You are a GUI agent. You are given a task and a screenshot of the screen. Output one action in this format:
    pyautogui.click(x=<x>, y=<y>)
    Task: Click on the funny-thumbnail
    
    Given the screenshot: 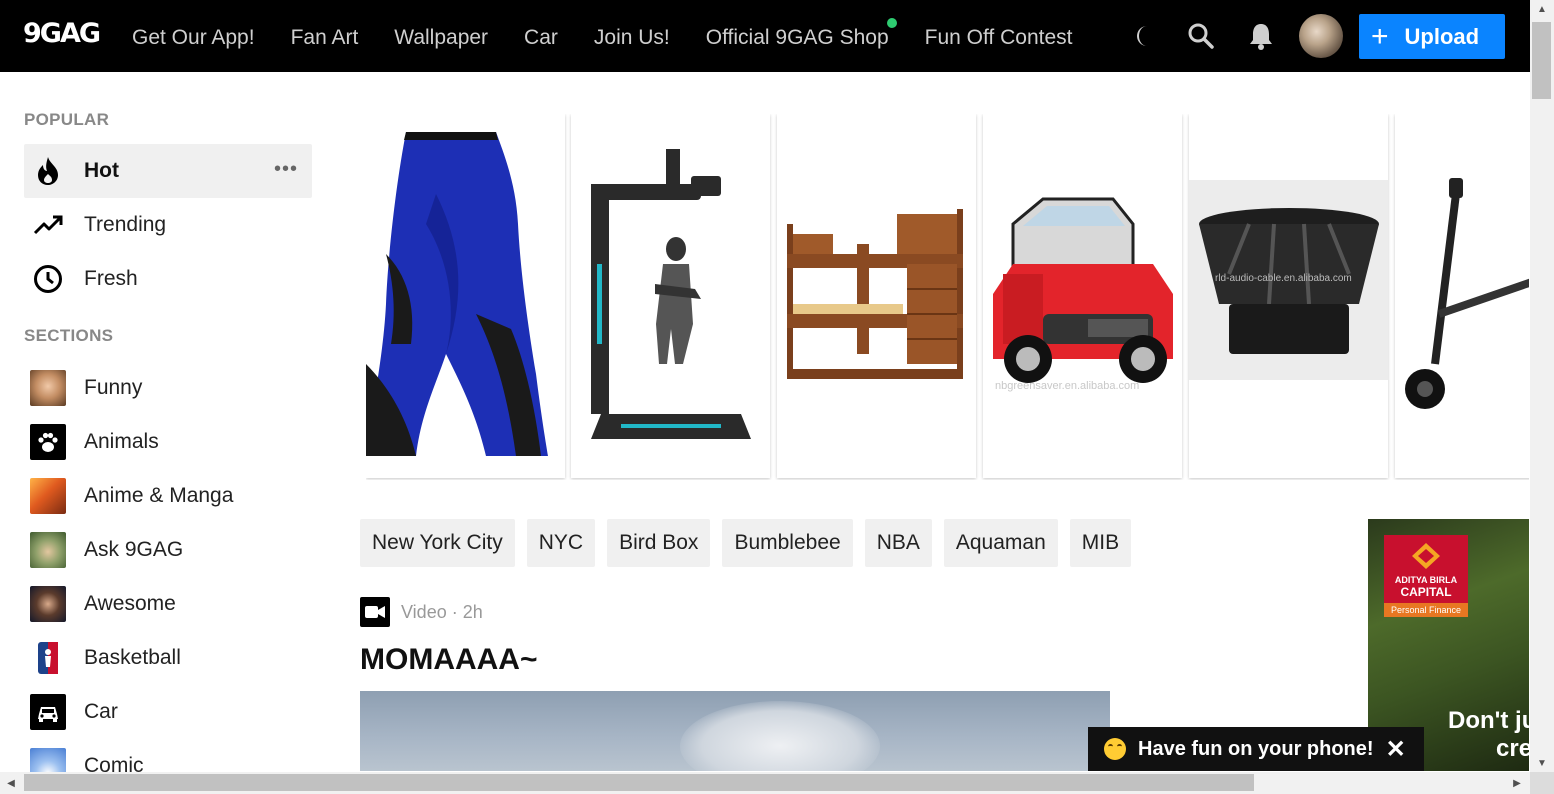 What is the action you would take?
    pyautogui.click(x=48, y=388)
    